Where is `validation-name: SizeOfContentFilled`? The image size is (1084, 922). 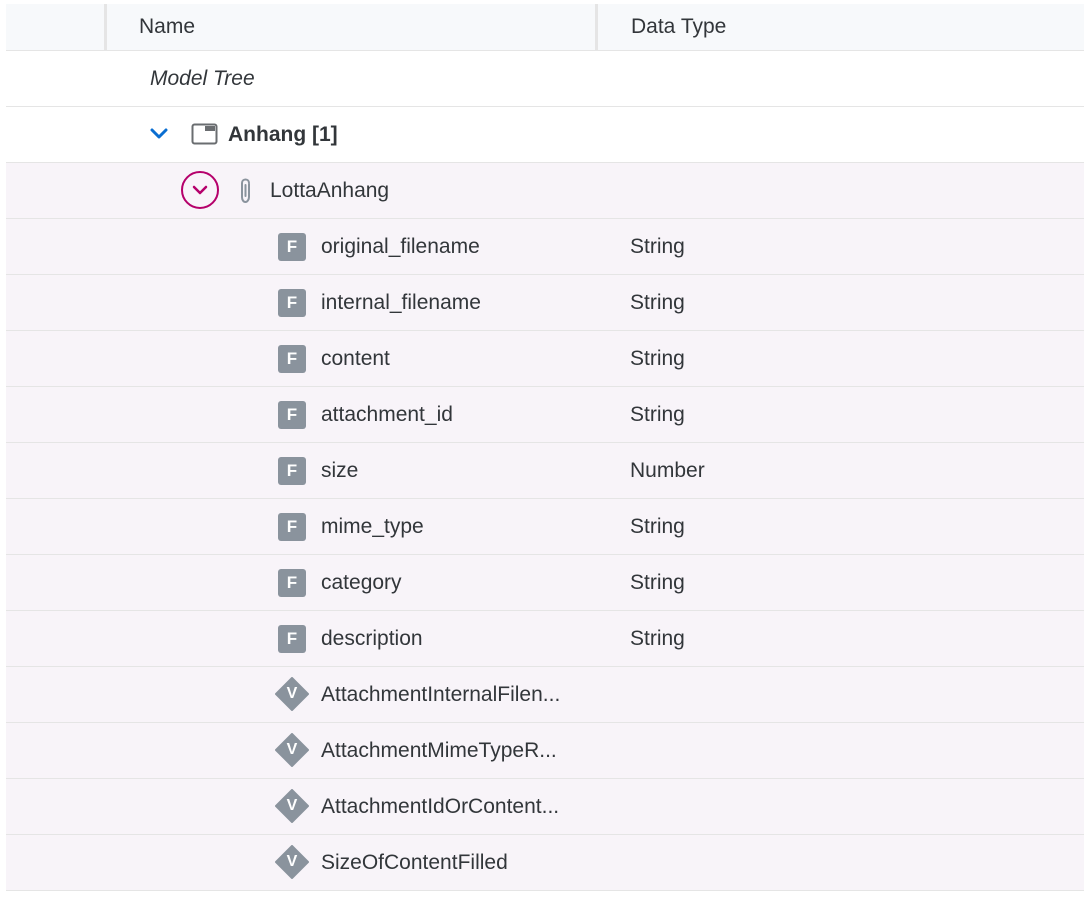
validation-name: SizeOfContentFilled is located at coordinates (414, 862).